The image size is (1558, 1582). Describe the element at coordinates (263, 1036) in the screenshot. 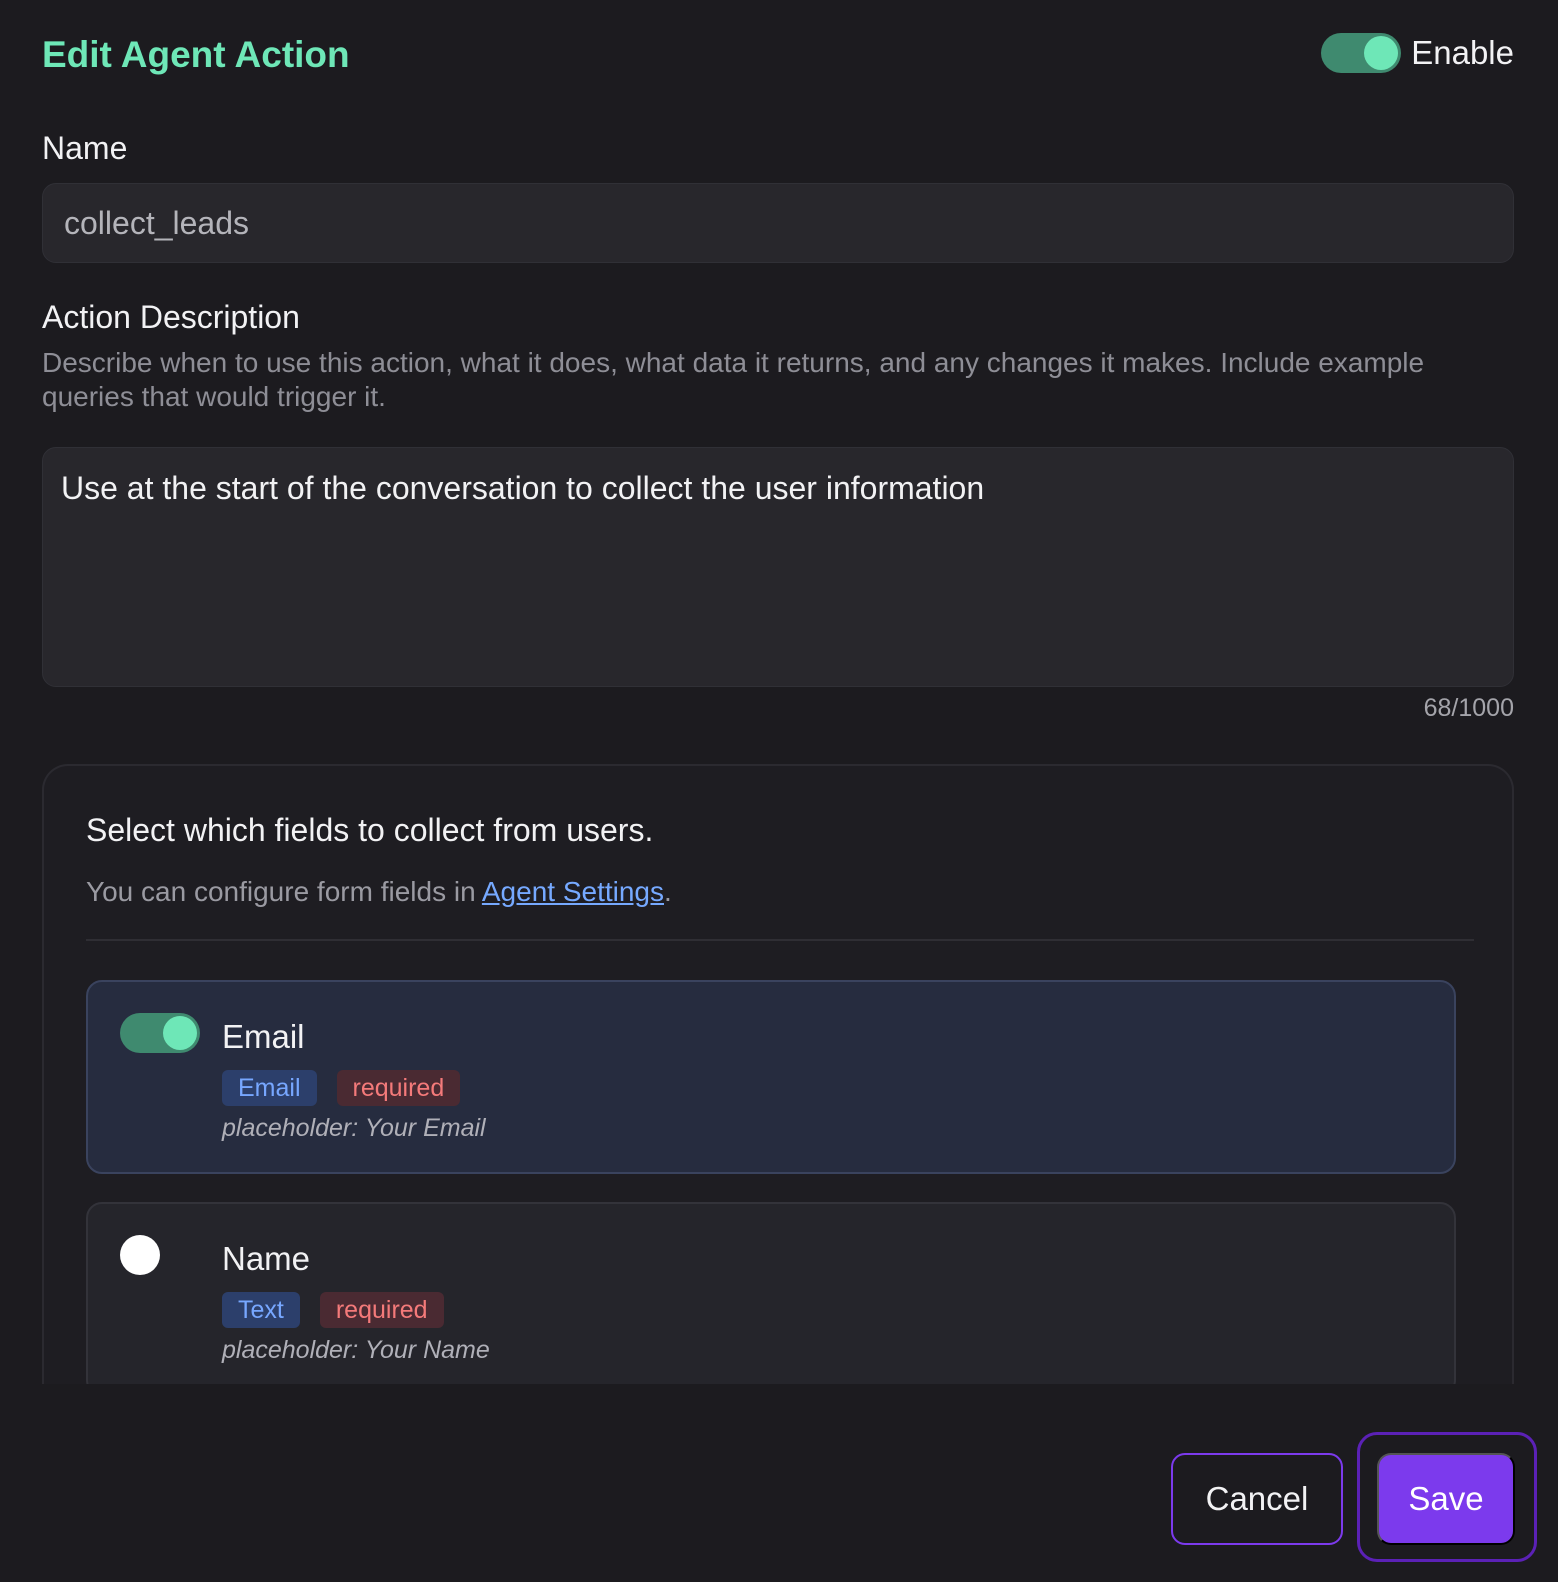

I see `field-title: Email` at that location.